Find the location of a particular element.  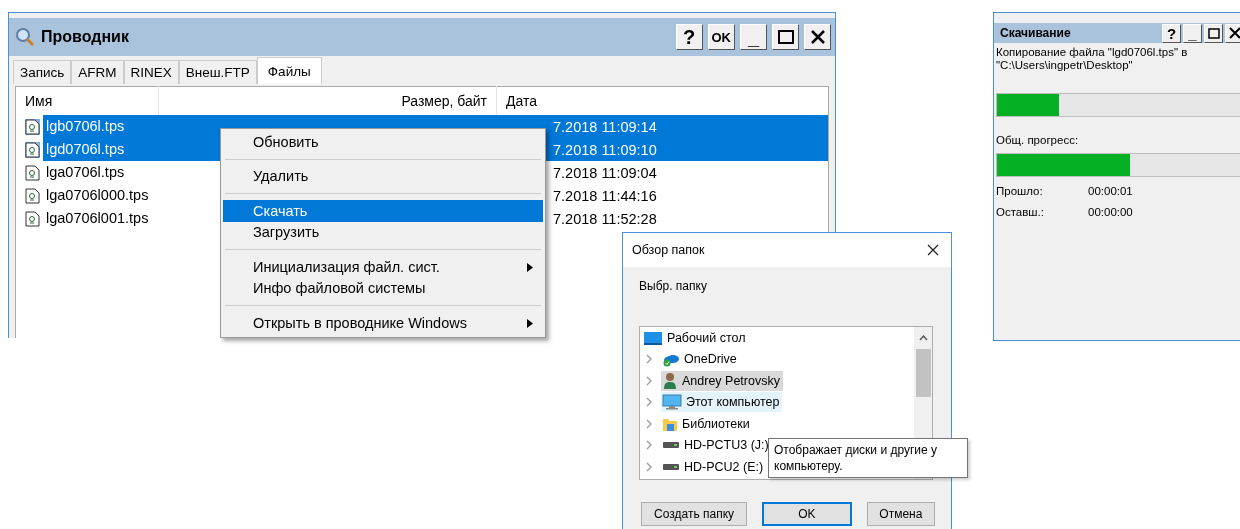

stat-label: Оставш.: is located at coordinates (1020, 212).